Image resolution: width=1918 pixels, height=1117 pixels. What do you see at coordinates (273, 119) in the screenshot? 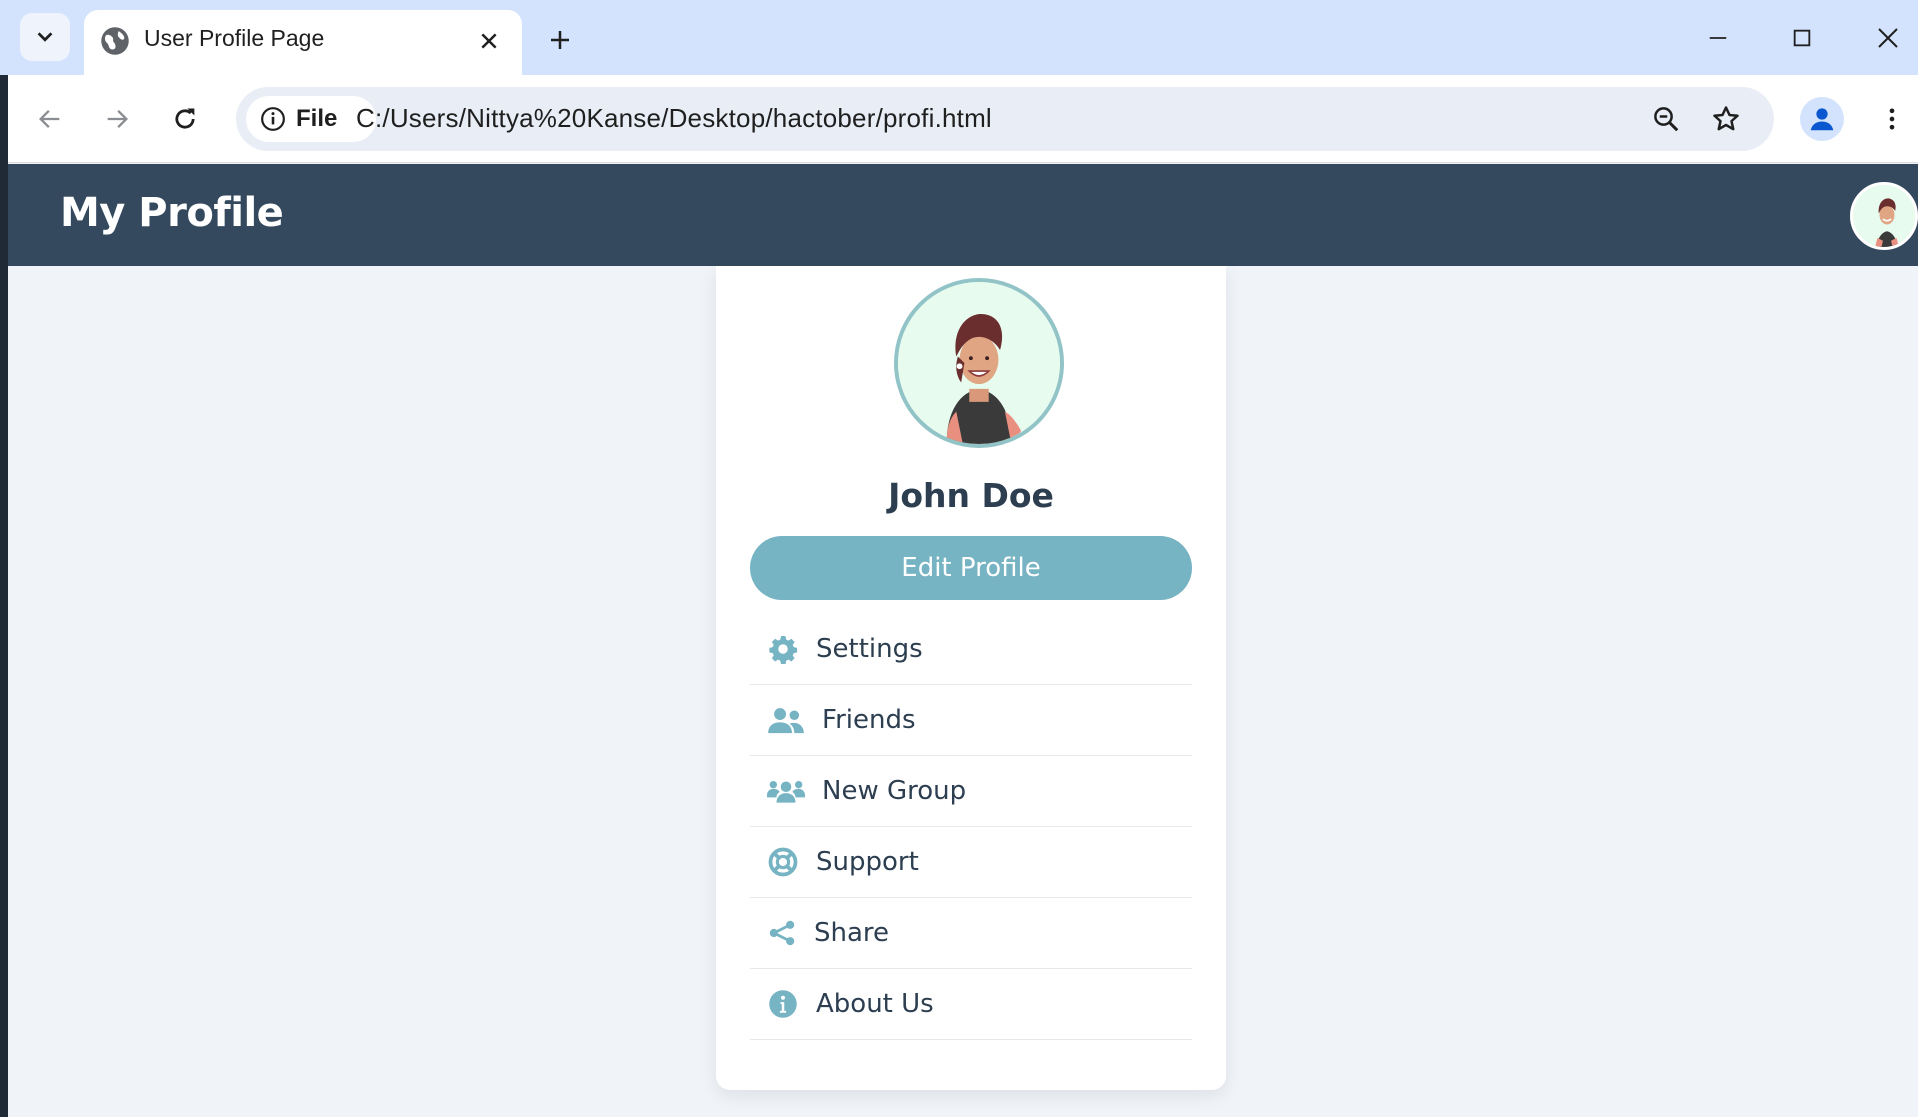
I see `info-icon` at bounding box center [273, 119].